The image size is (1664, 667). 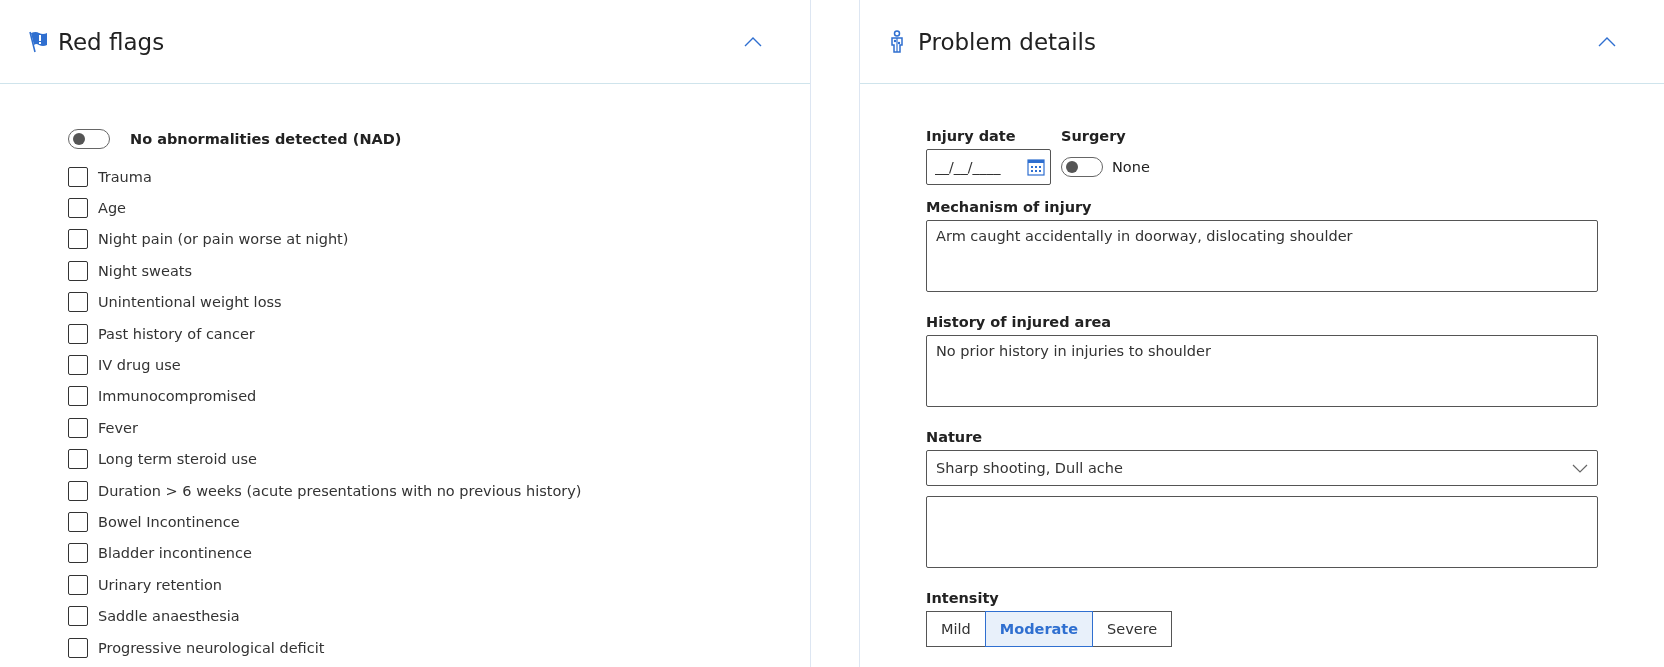 What do you see at coordinates (177, 396) in the screenshot?
I see `checkbox-label: Immunocompromised` at bounding box center [177, 396].